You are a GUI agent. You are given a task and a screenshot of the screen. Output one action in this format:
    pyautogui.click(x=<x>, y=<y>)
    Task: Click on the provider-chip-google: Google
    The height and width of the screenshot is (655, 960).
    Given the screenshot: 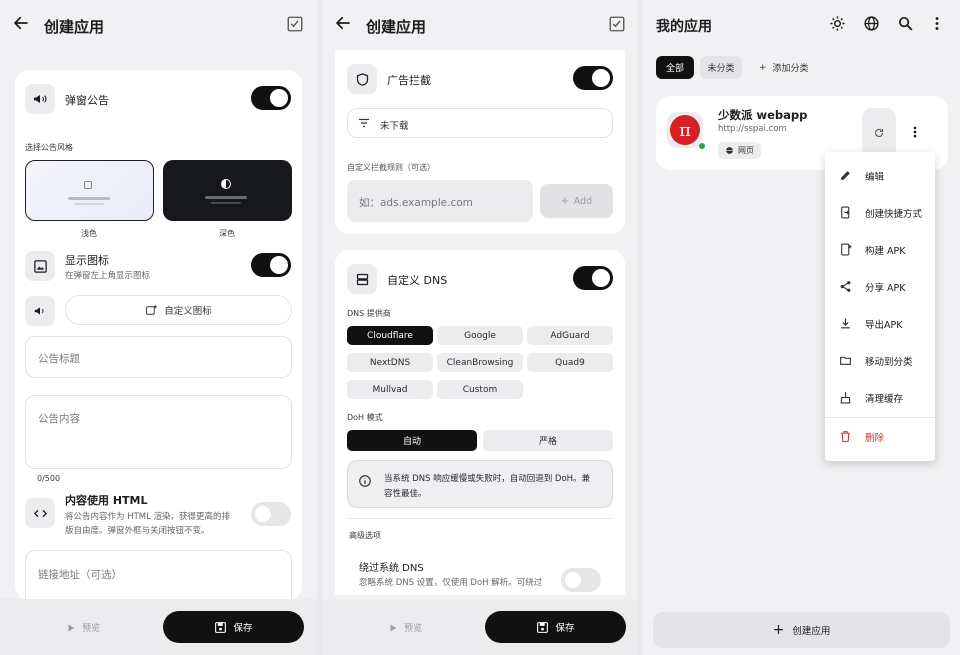 What is the action you would take?
    pyautogui.click(x=480, y=335)
    